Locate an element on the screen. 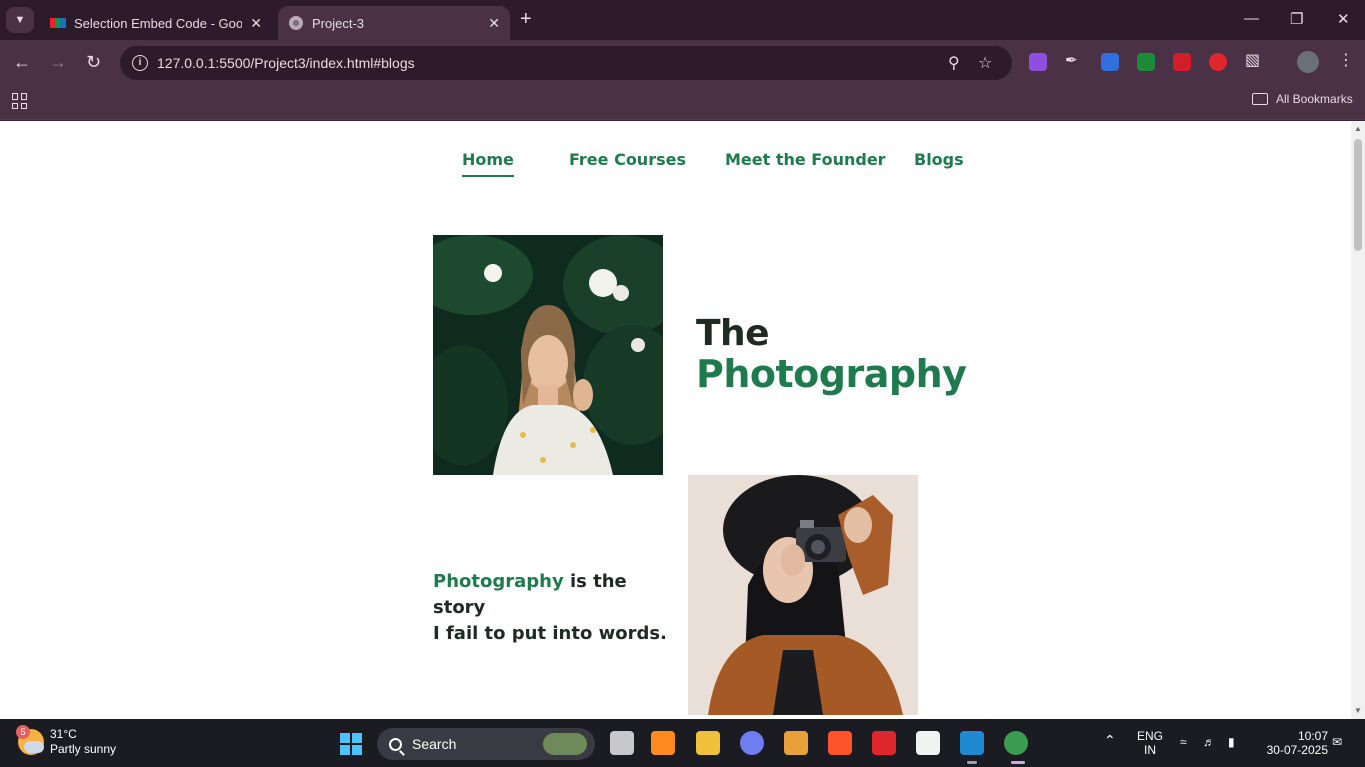 The image size is (1365, 767). profile-avatar is located at coordinates (1308, 62).